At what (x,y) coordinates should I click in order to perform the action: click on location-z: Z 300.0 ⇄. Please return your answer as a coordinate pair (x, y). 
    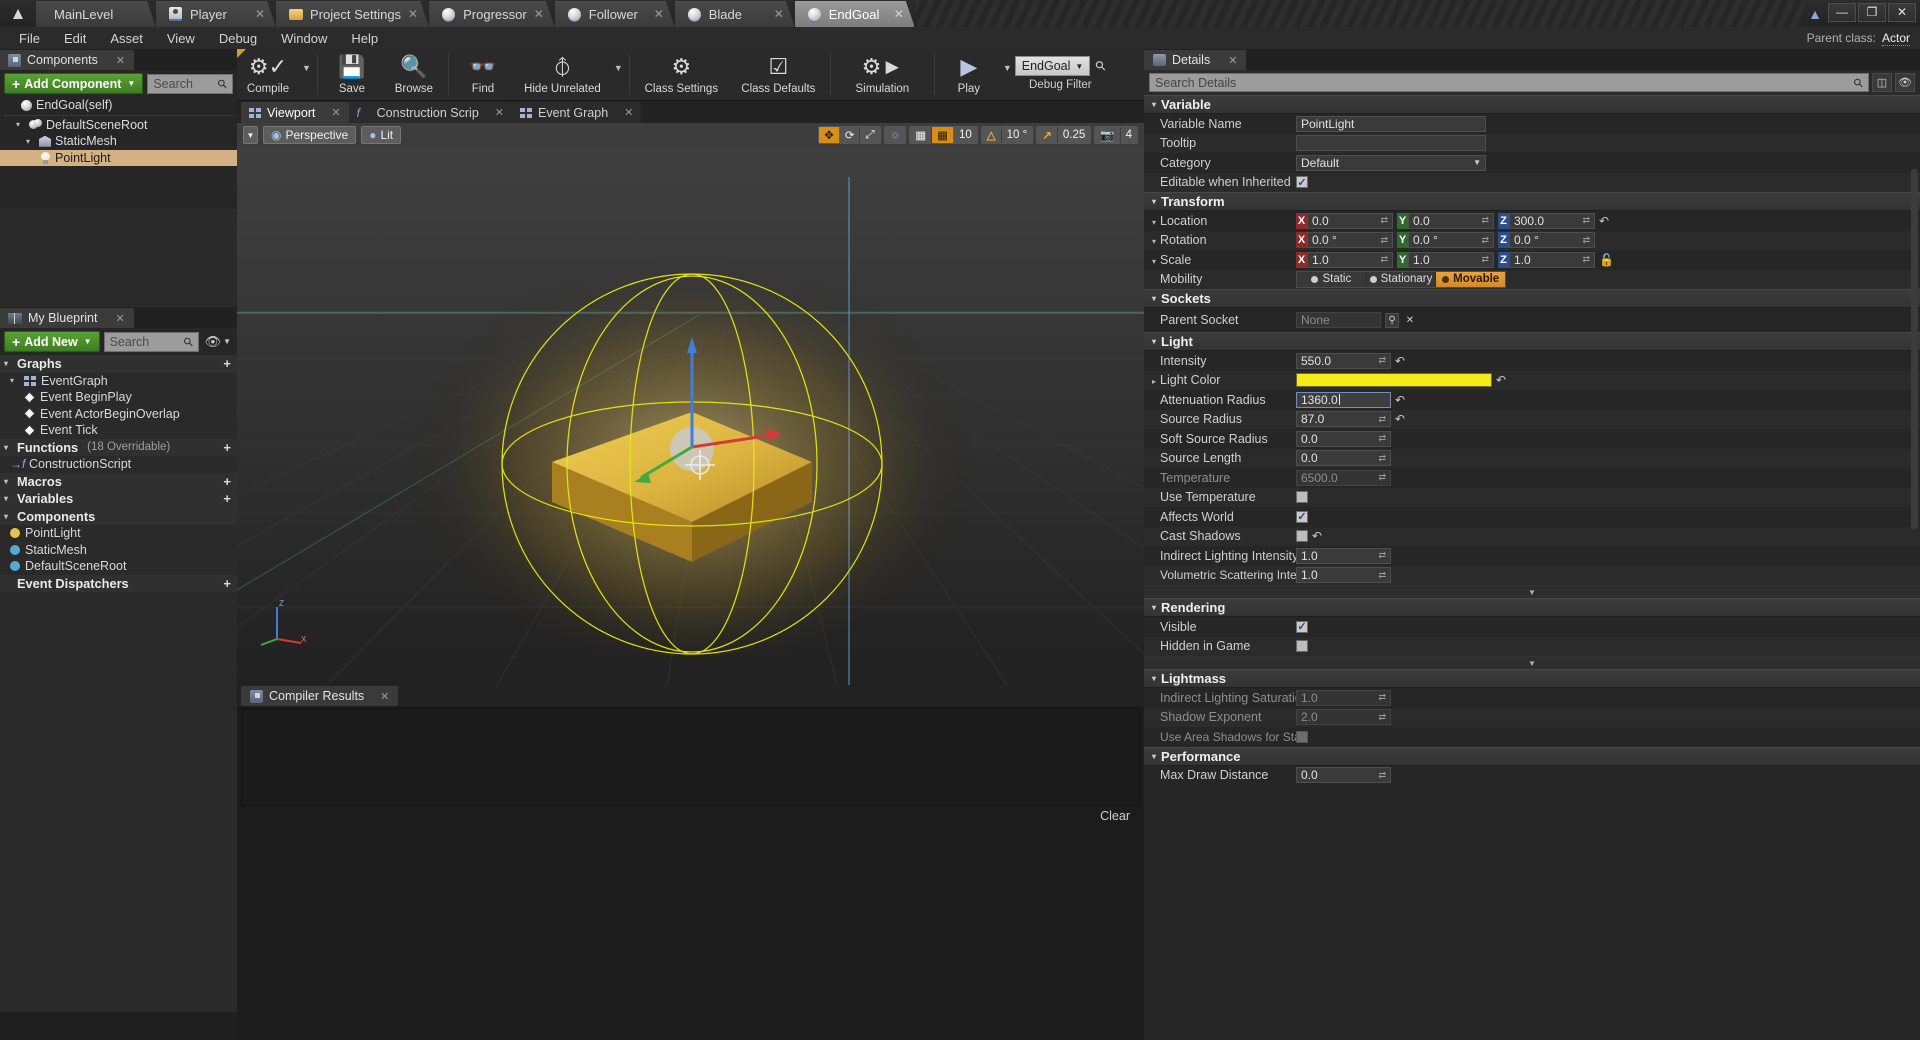
    Looking at the image, I should click on (1546, 220).